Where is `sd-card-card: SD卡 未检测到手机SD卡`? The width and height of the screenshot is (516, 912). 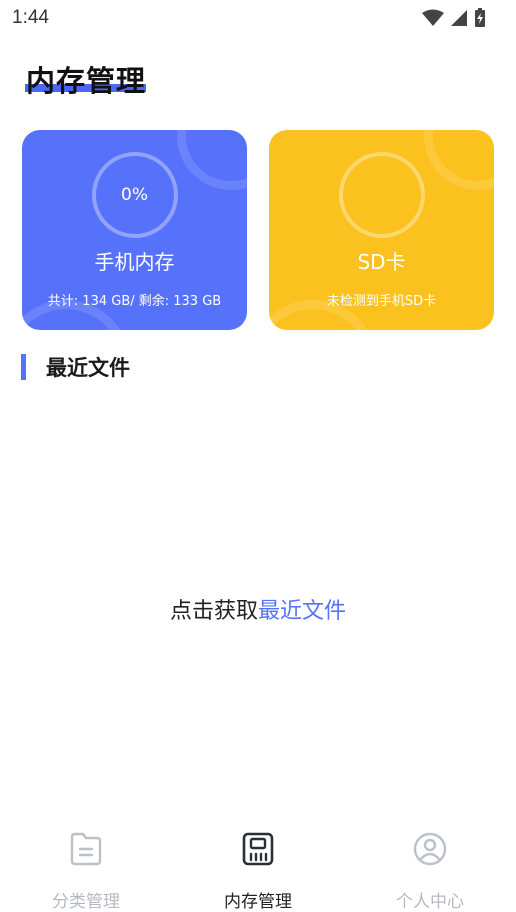
sd-card-card: SD卡 未检测到手机SD卡 is located at coordinates (381, 230).